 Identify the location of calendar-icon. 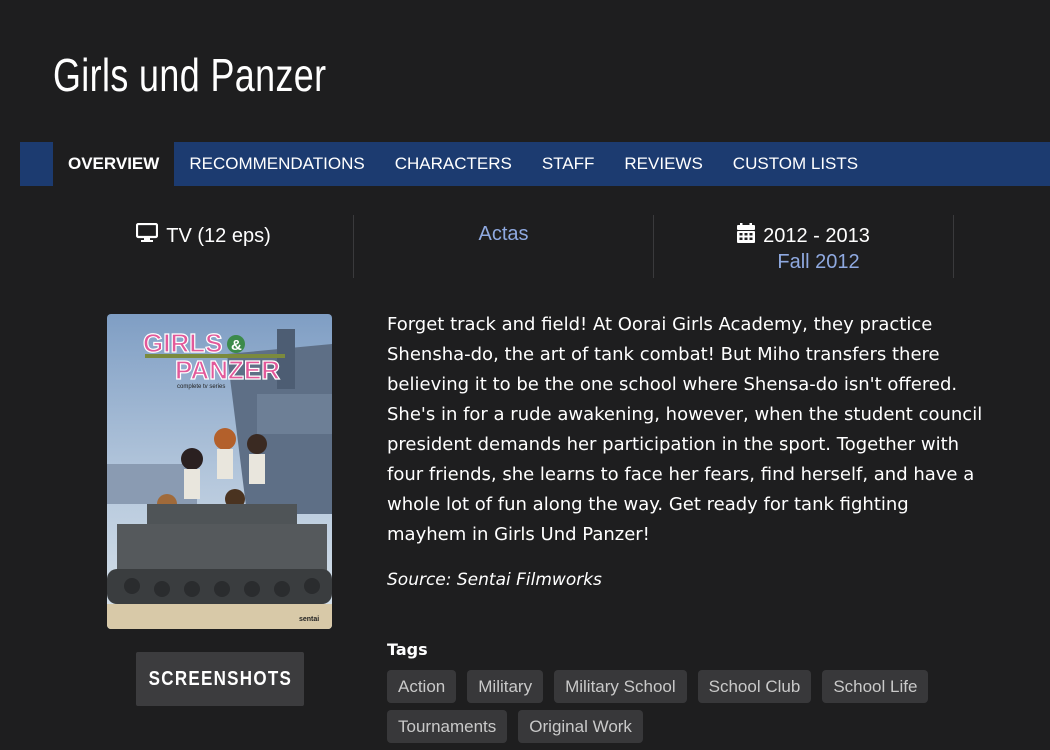
(746, 236).